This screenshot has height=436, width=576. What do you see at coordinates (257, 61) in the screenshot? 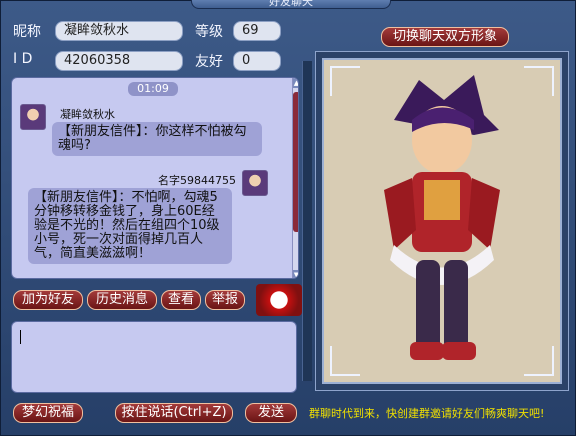
I see `friendship-field: 0` at bounding box center [257, 61].